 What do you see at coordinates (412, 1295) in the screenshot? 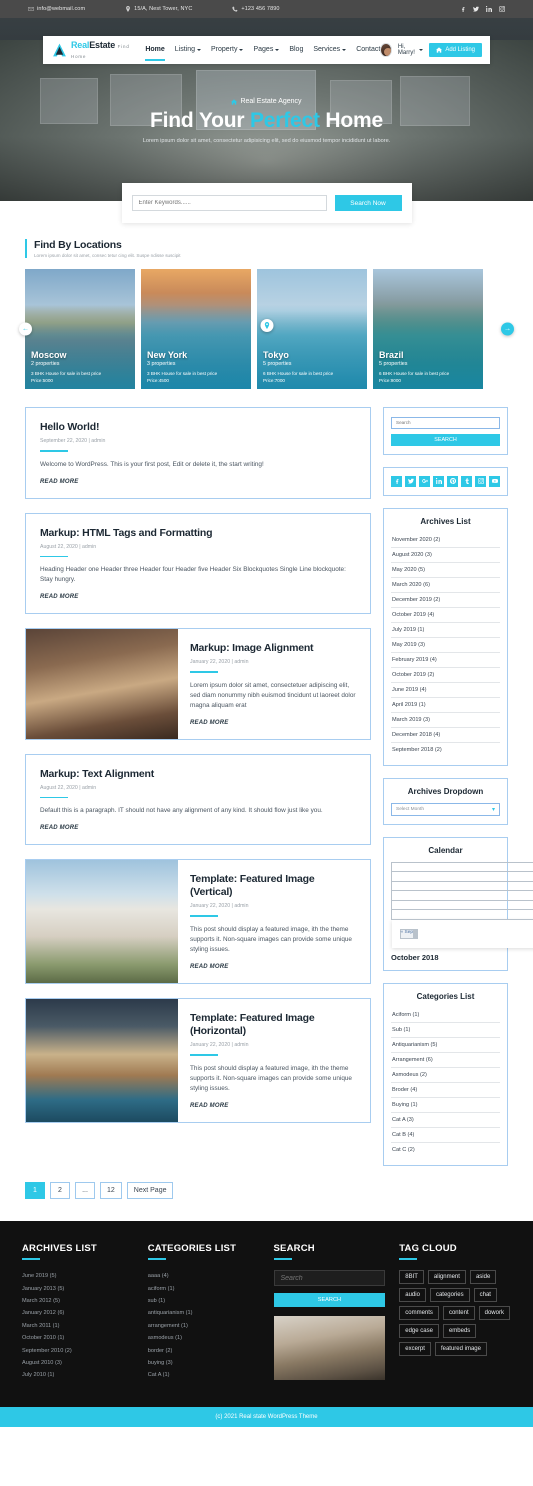
I see `tag-item: audio` at bounding box center [412, 1295].